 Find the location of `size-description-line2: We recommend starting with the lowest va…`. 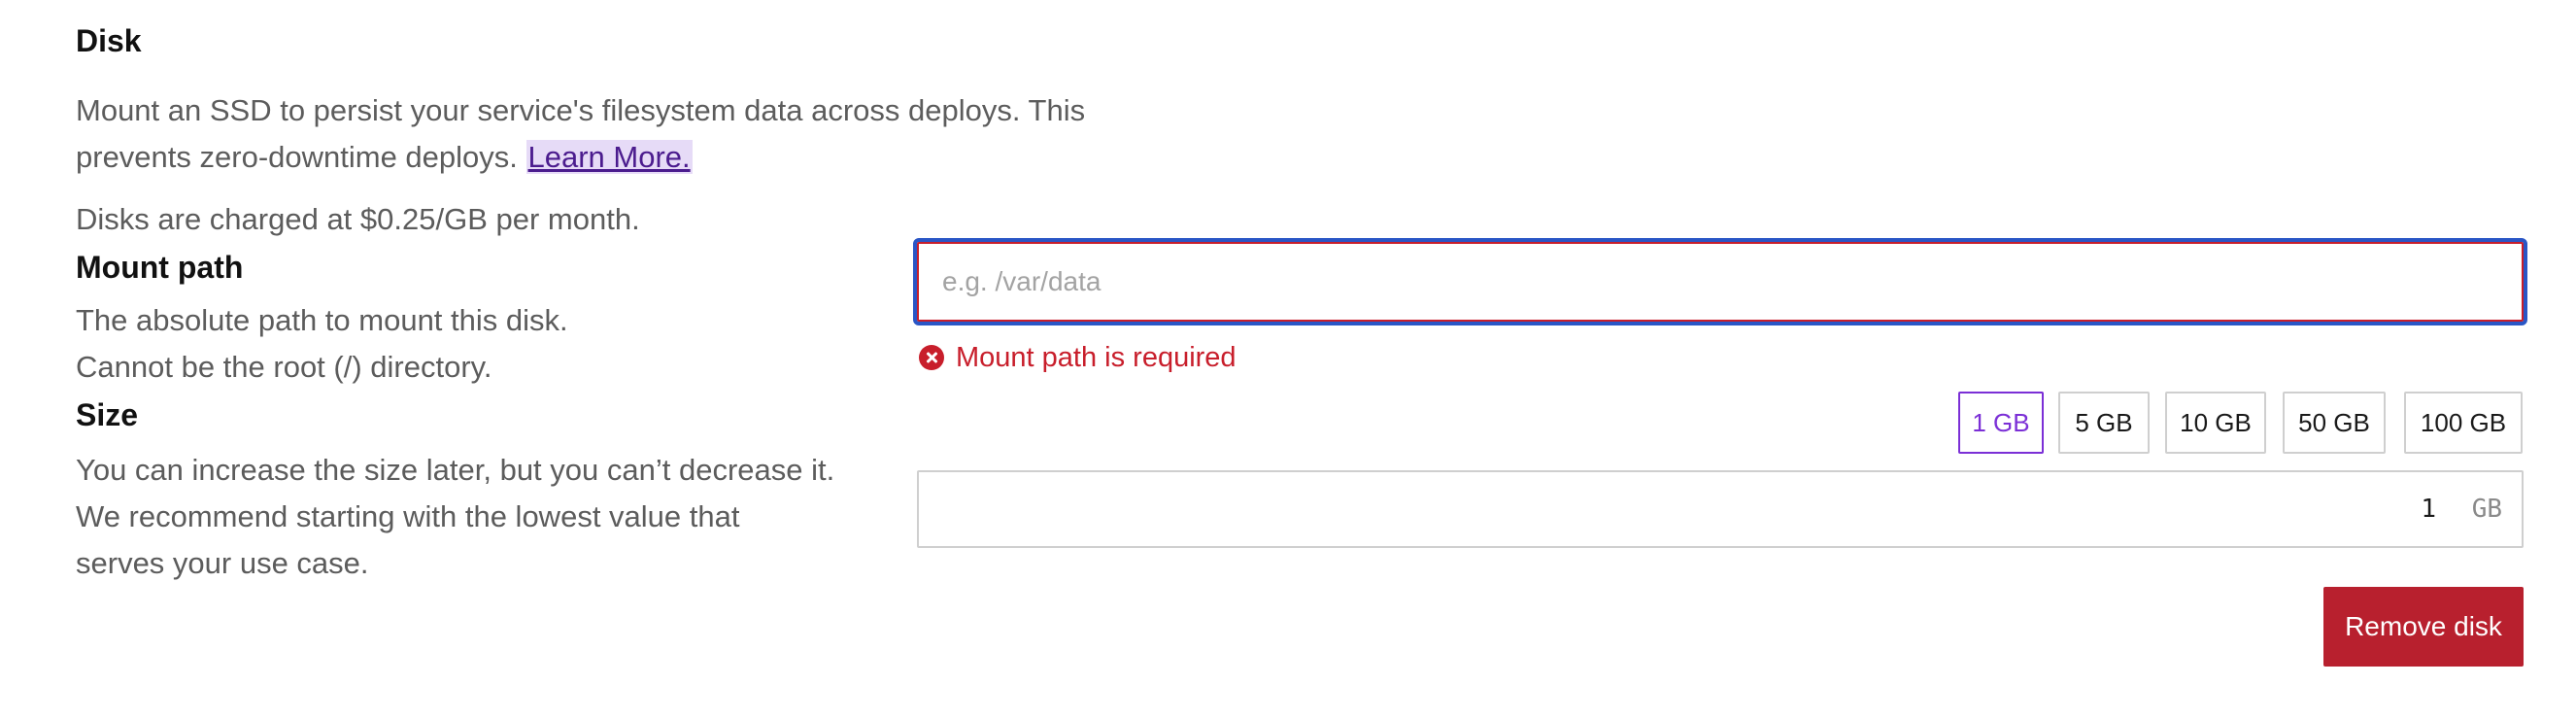

size-description-line2: We recommend starting with the lowest va… is located at coordinates (408, 516).